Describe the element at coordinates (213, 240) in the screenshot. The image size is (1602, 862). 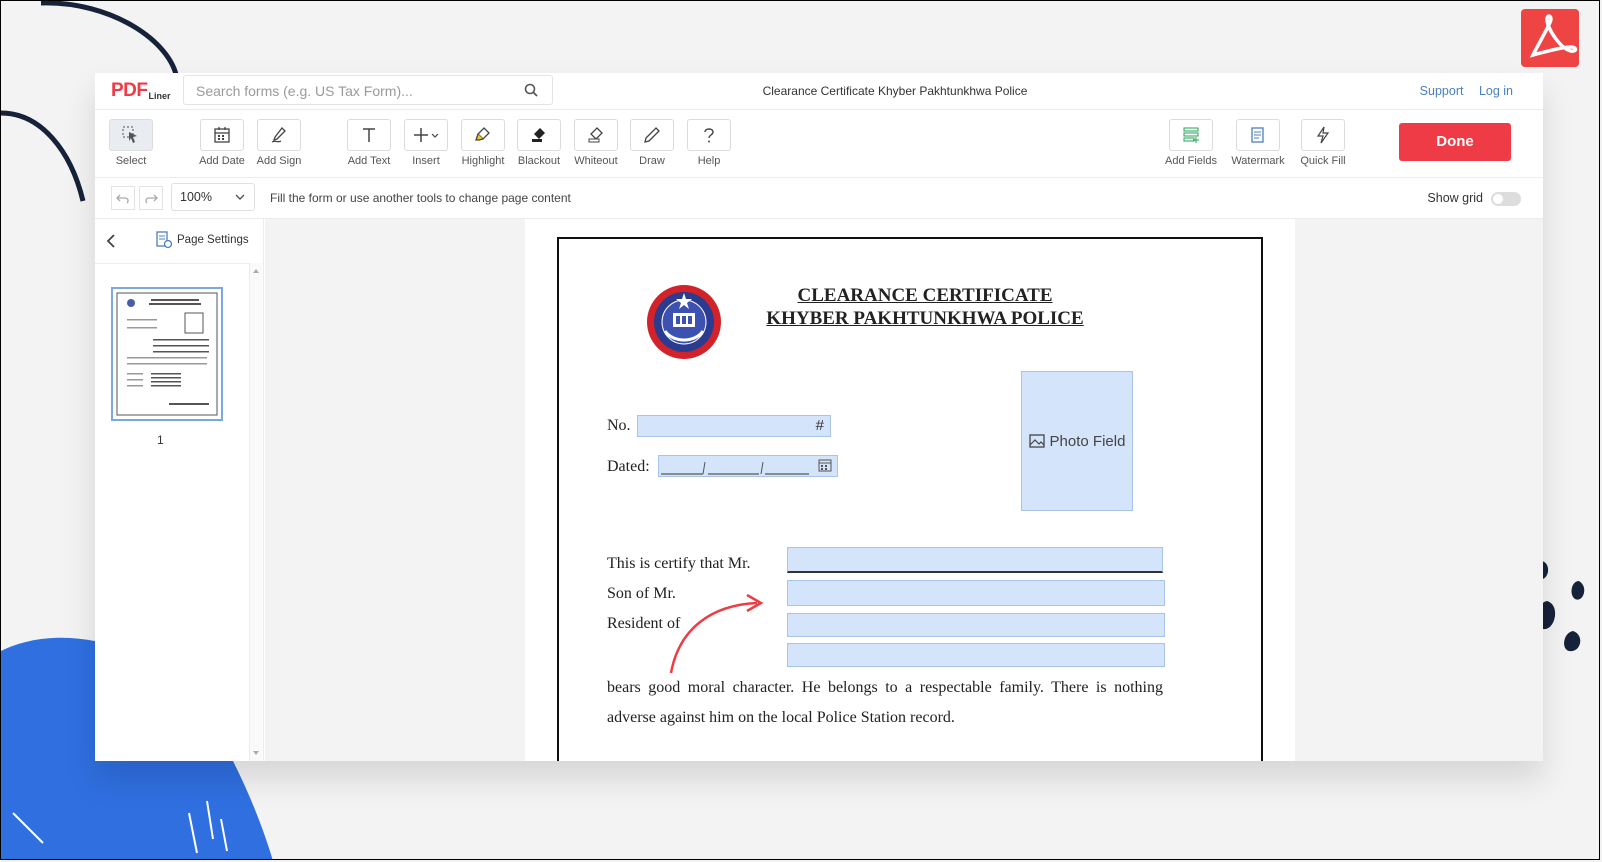
I see `page-settings-label: Page Settings` at that location.